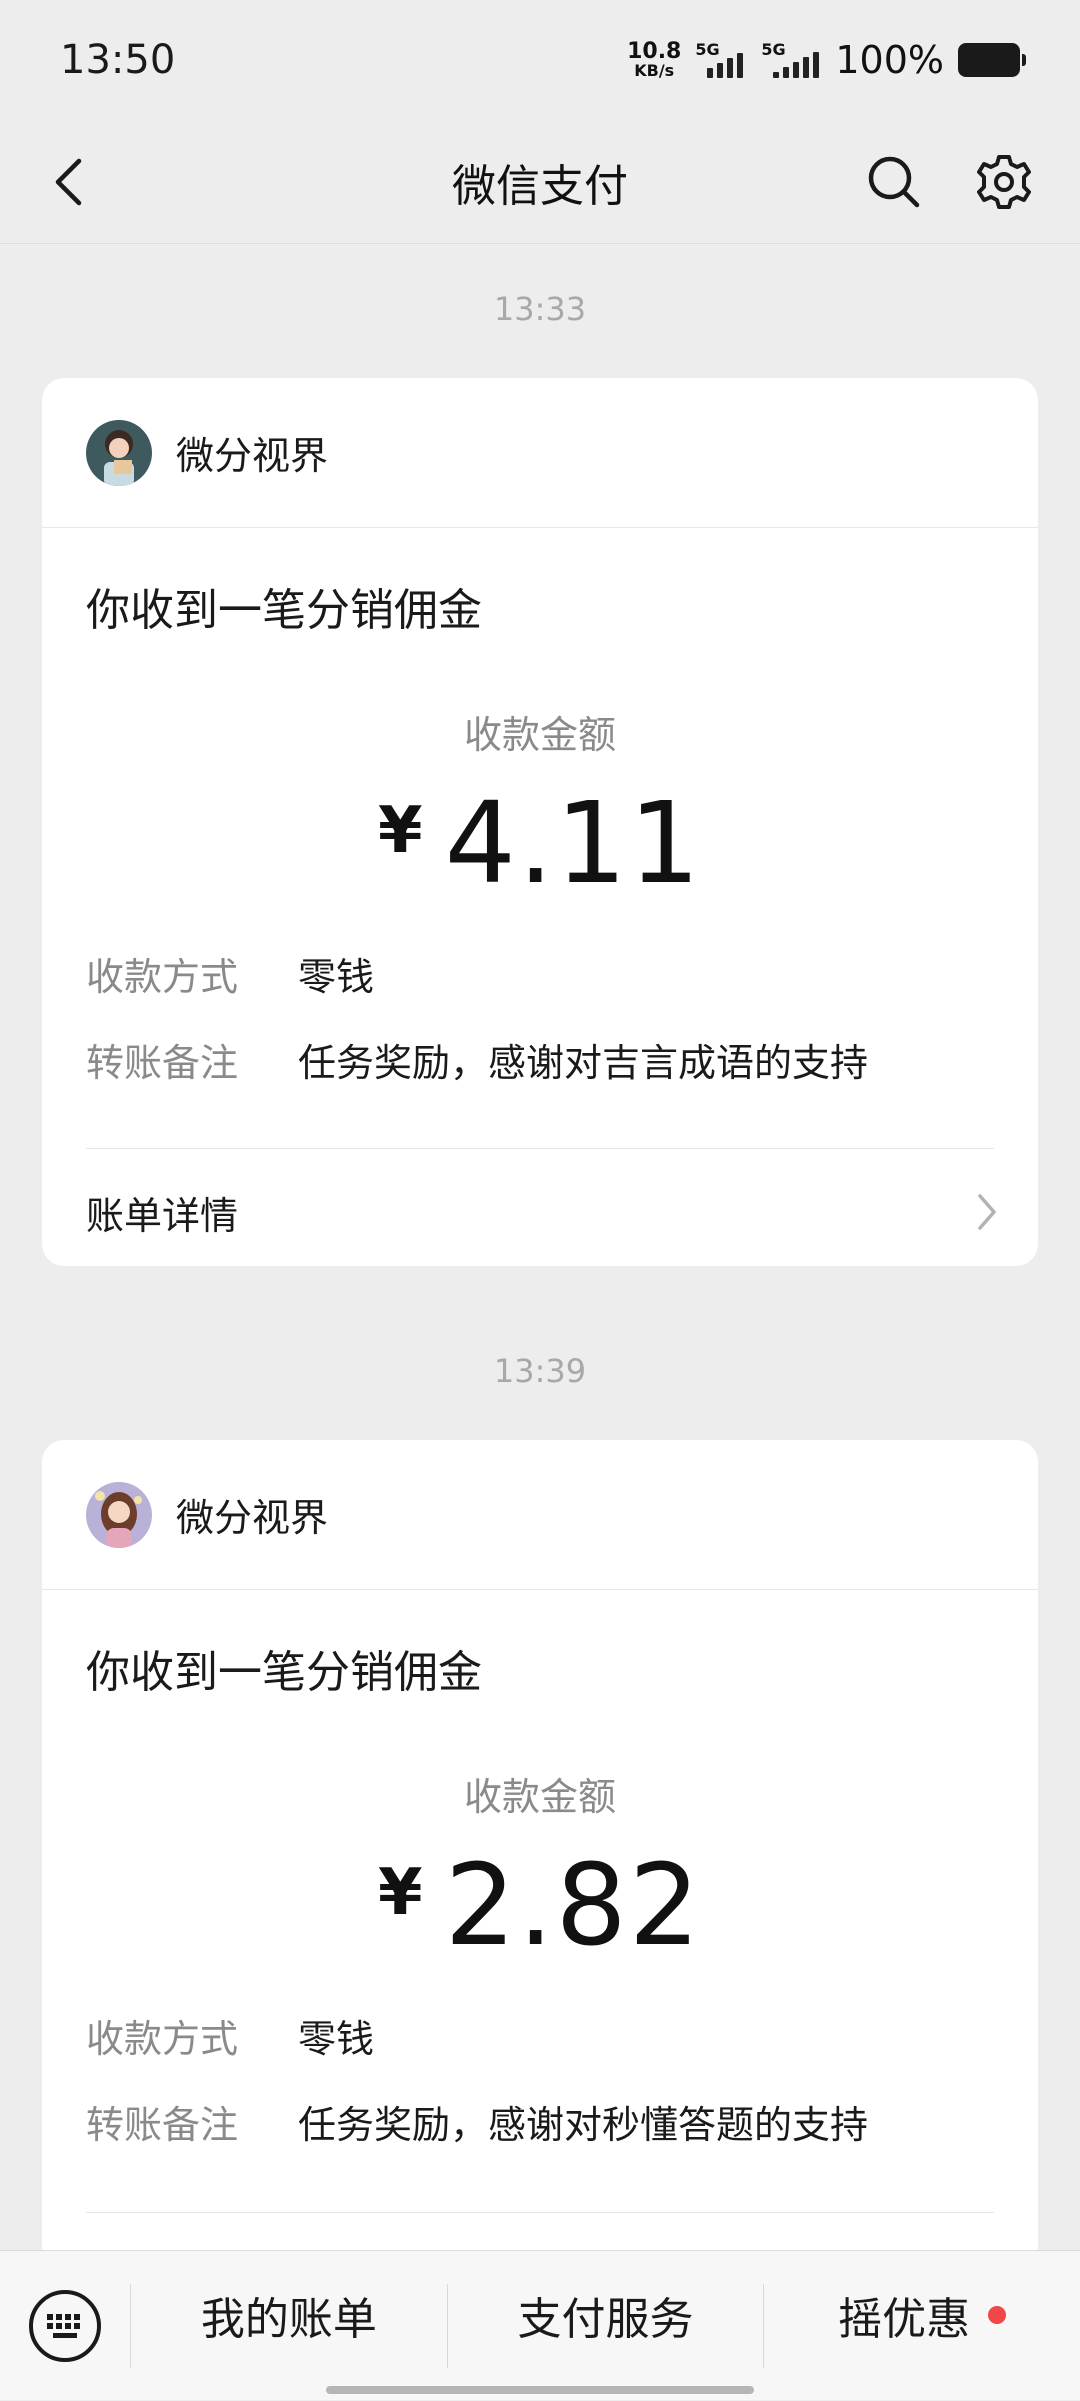 This screenshot has height=2401, width=1080. I want to click on transfer-note-value: 任务奖励，感谢对吉言成语的支持, so click(583, 1063).